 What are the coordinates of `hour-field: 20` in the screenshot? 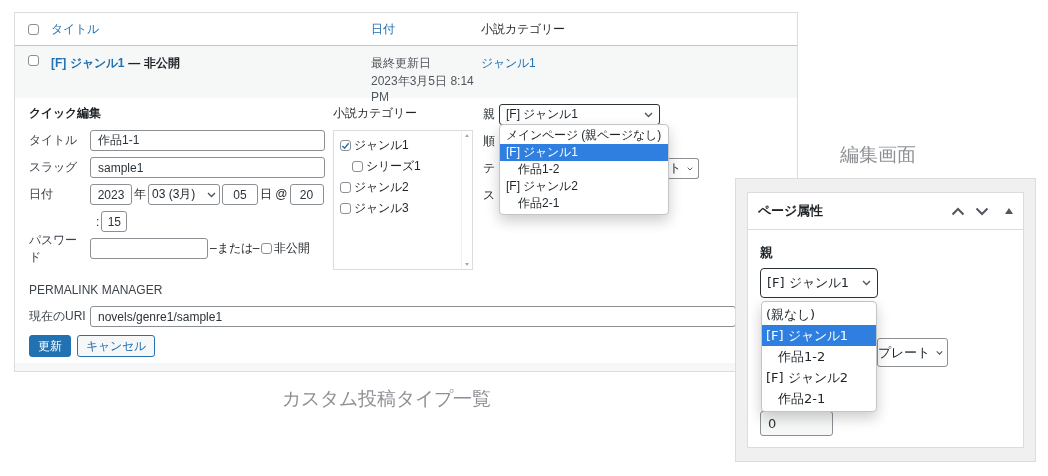 It's located at (306, 194).